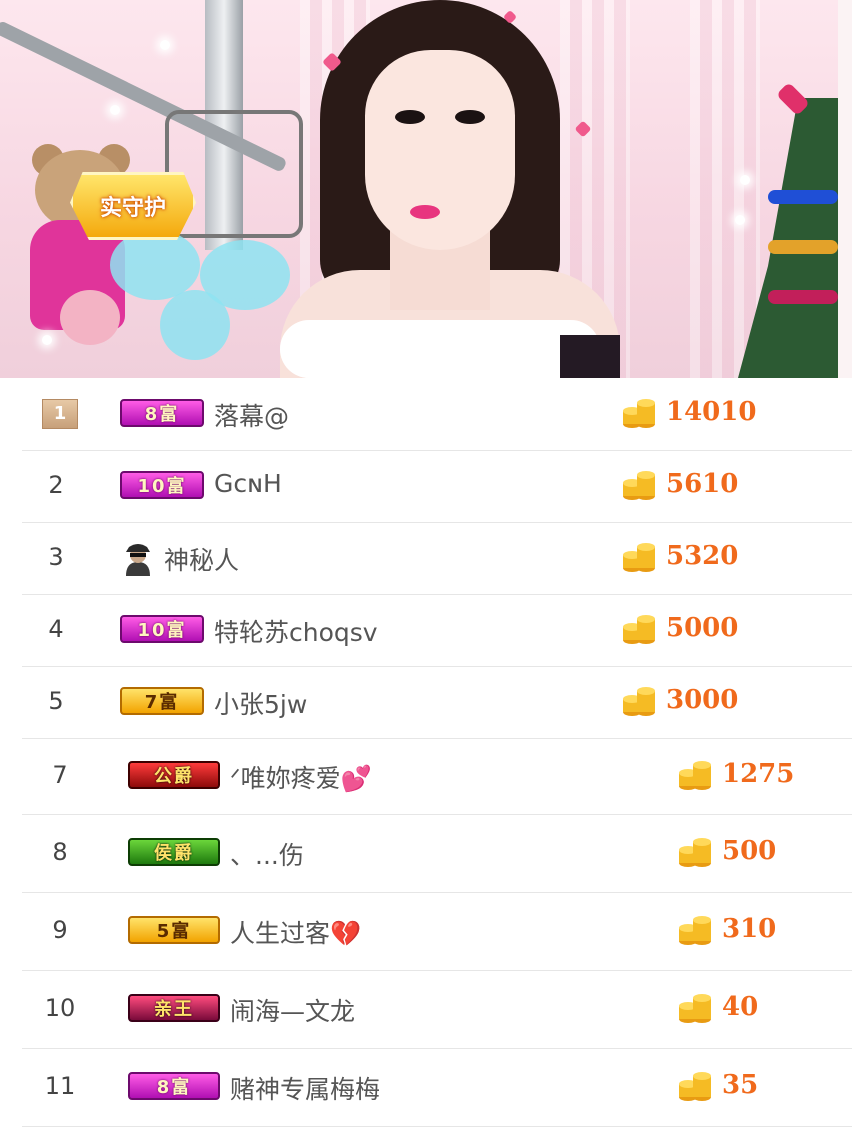  I want to click on coin-amount: 500, so click(749, 851).